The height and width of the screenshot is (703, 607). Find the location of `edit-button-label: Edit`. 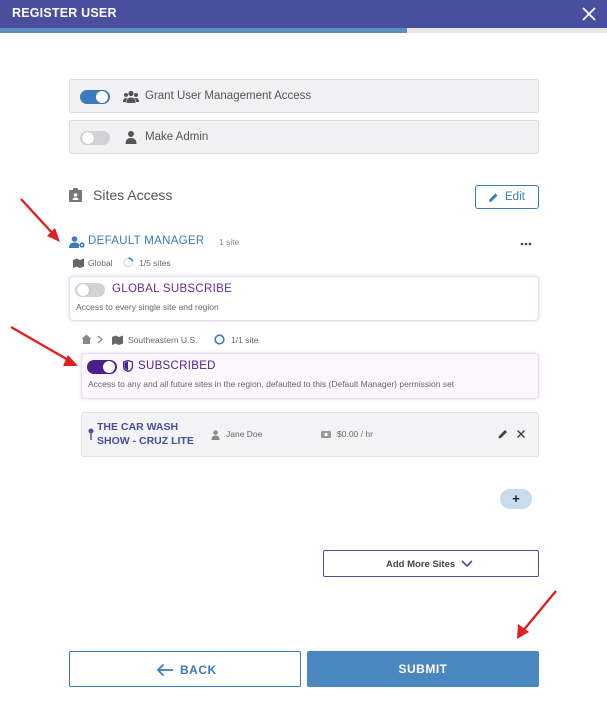

edit-button-label: Edit is located at coordinates (515, 197).